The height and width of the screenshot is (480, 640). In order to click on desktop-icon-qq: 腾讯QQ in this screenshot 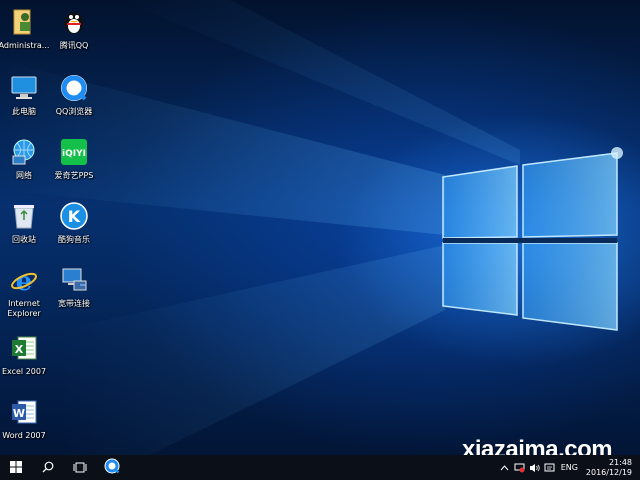, I will do `click(74, 36)`.